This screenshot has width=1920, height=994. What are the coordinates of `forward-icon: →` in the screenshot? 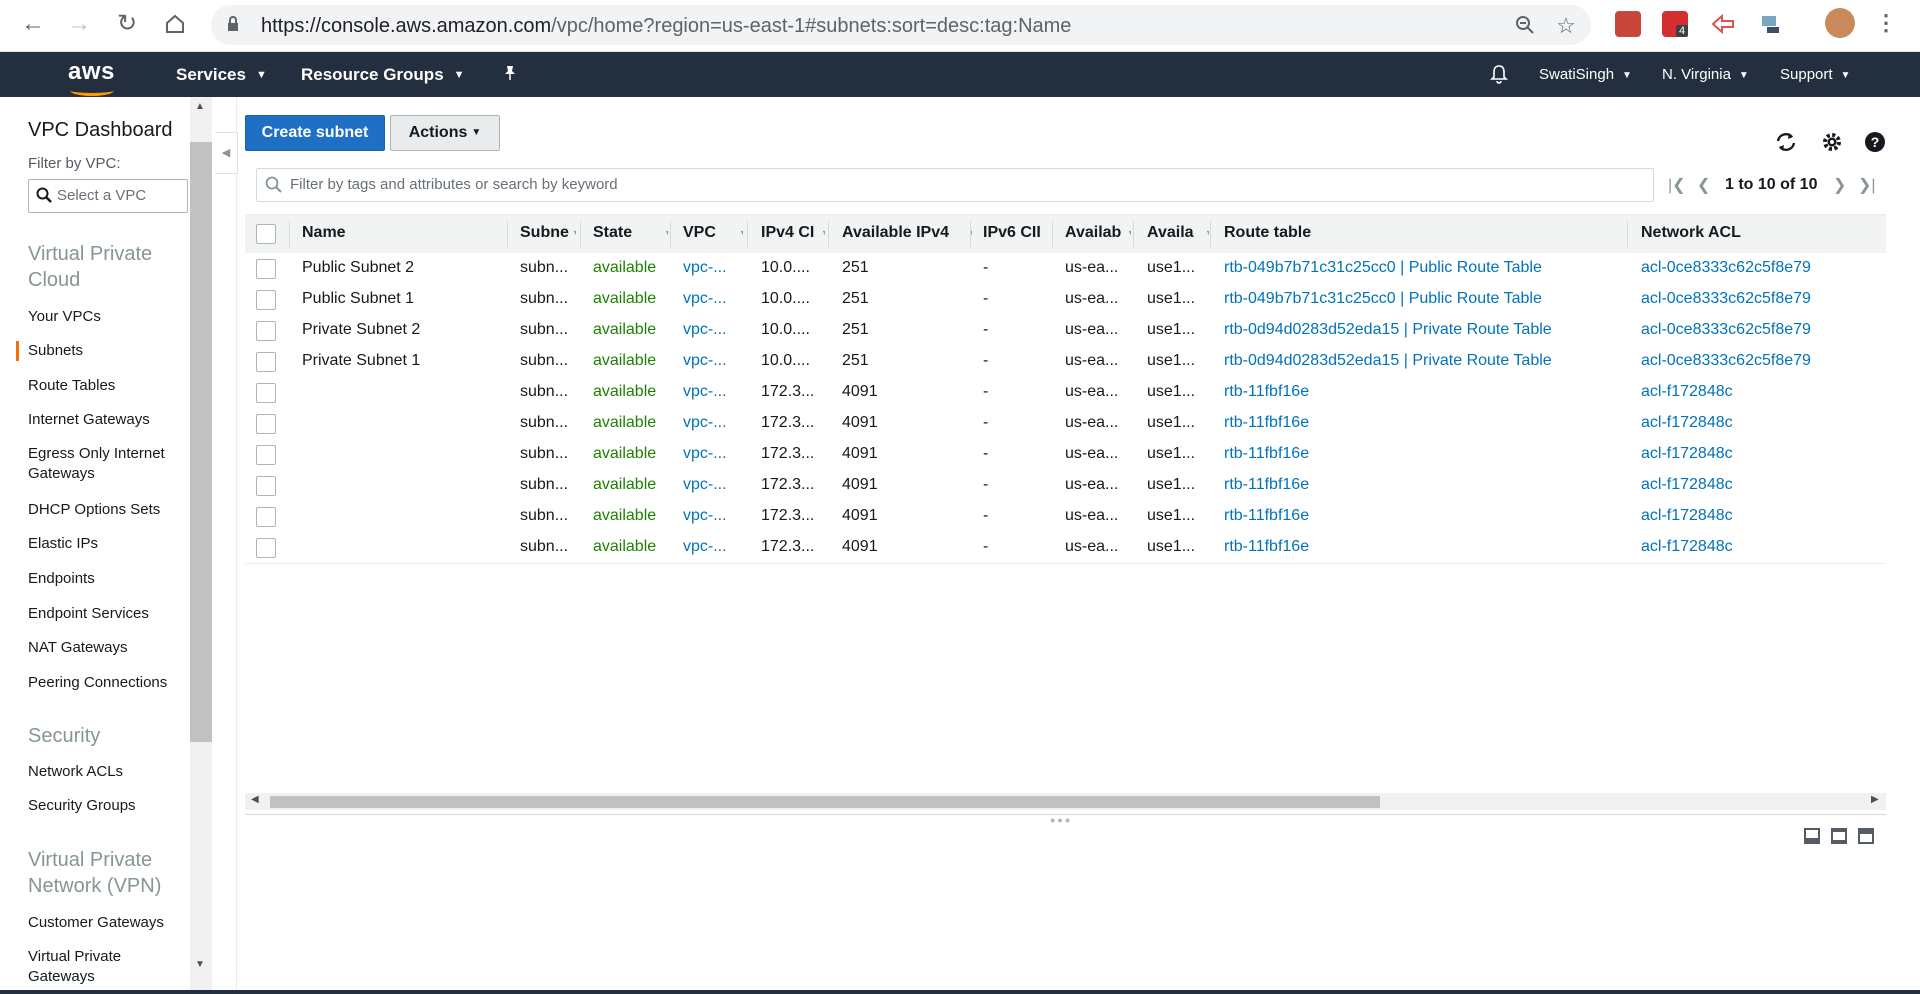 It's located at (79, 24).